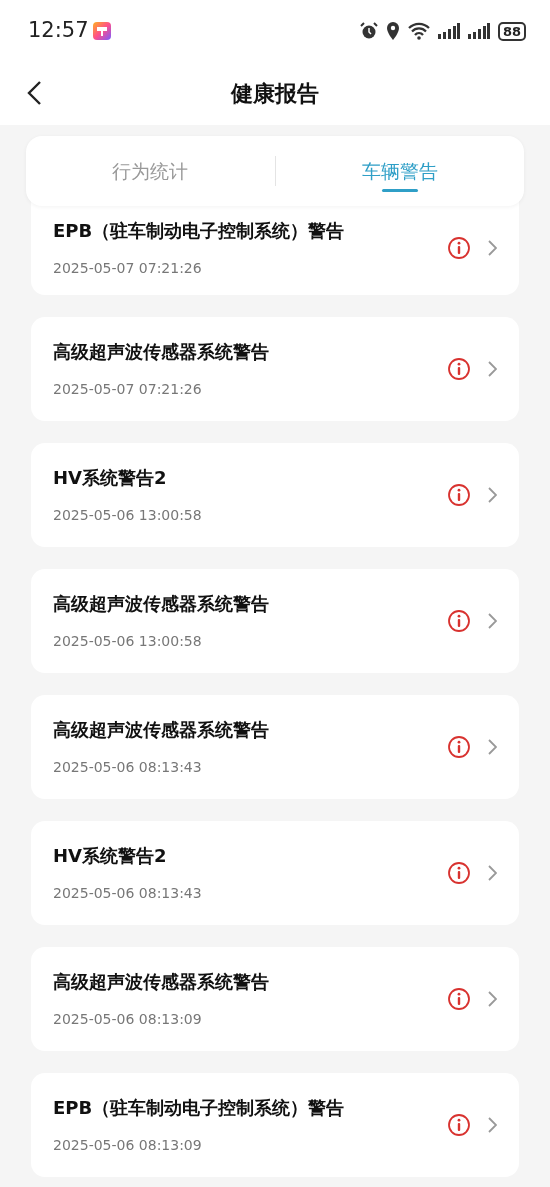 This screenshot has width=550, height=1187. Describe the element at coordinates (275, 1125) in the screenshot. I see `warning-card: EPB（驻车制动电子控制系统）警告 2025-05-06 08:13:09` at that location.